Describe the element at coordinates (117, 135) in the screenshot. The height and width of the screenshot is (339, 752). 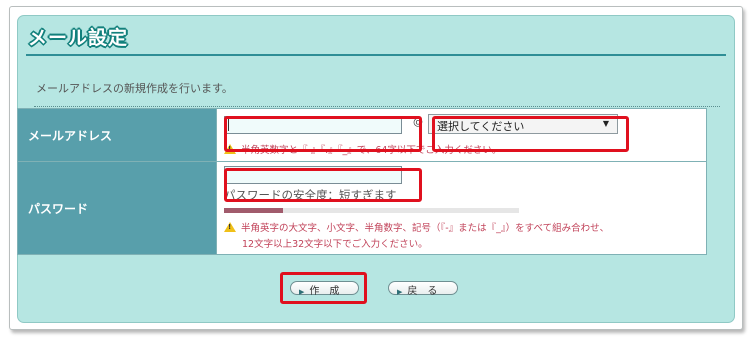
I see `email-label: メールアドレス` at that location.